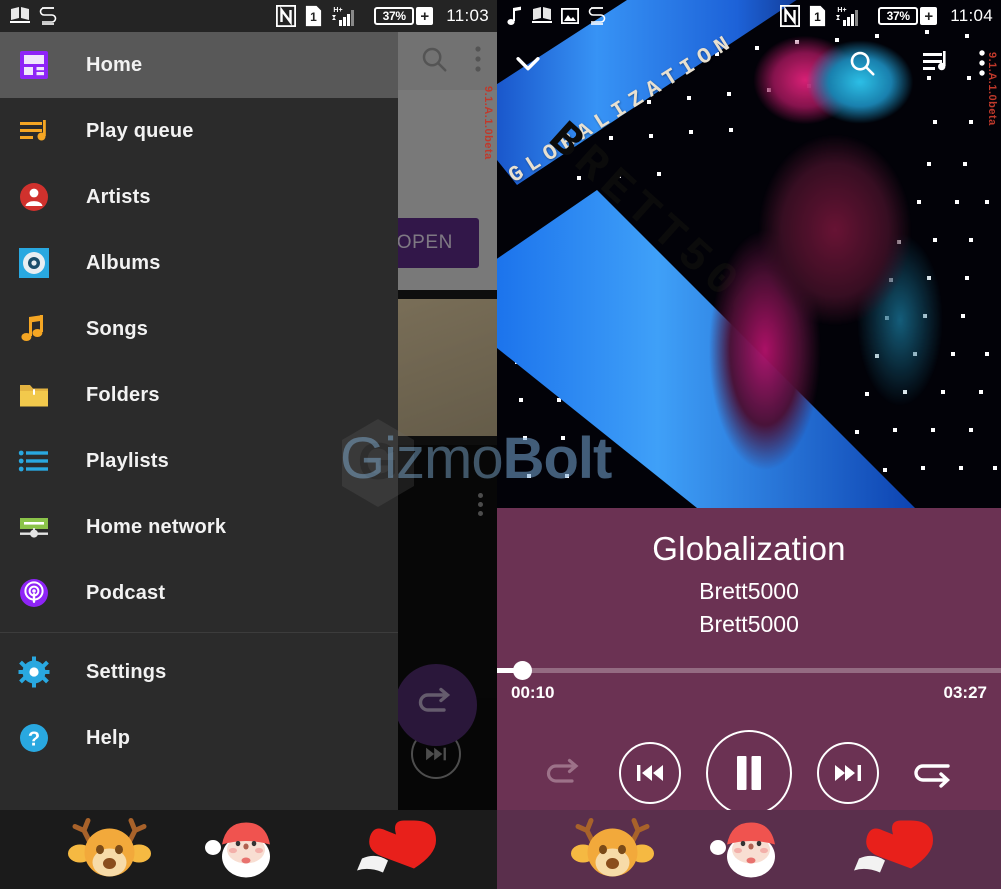  What do you see at coordinates (199, 593) in the screenshot?
I see `sidebar-item-podcast: Podcast` at bounding box center [199, 593].